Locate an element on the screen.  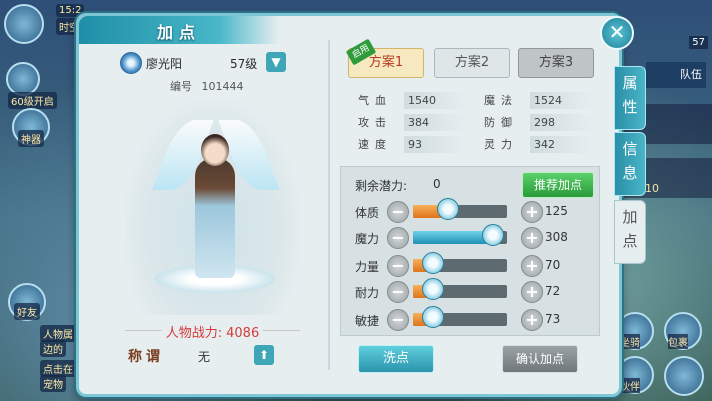
change-title-button: ⬆ is located at coordinates (264, 355).